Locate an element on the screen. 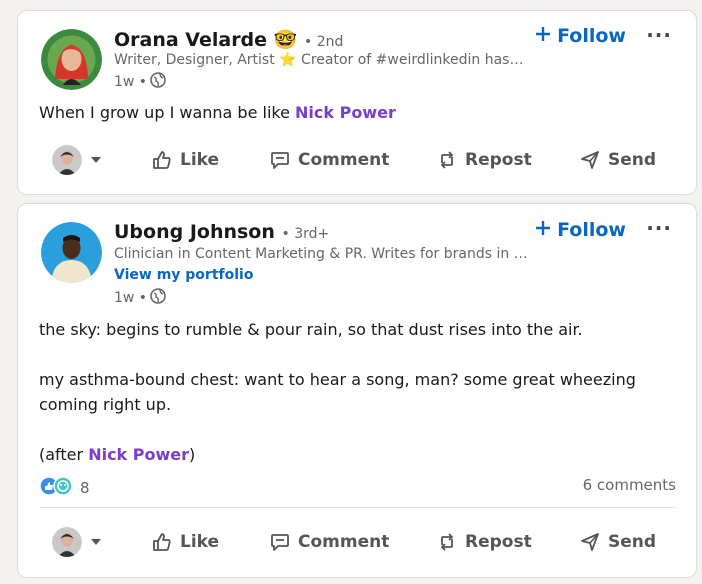  comments-count: 6 comments is located at coordinates (629, 485).